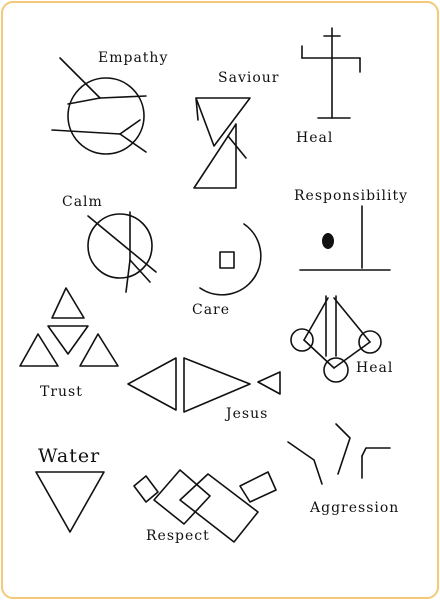  I want to click on responsibility-symbol, so click(345, 238).